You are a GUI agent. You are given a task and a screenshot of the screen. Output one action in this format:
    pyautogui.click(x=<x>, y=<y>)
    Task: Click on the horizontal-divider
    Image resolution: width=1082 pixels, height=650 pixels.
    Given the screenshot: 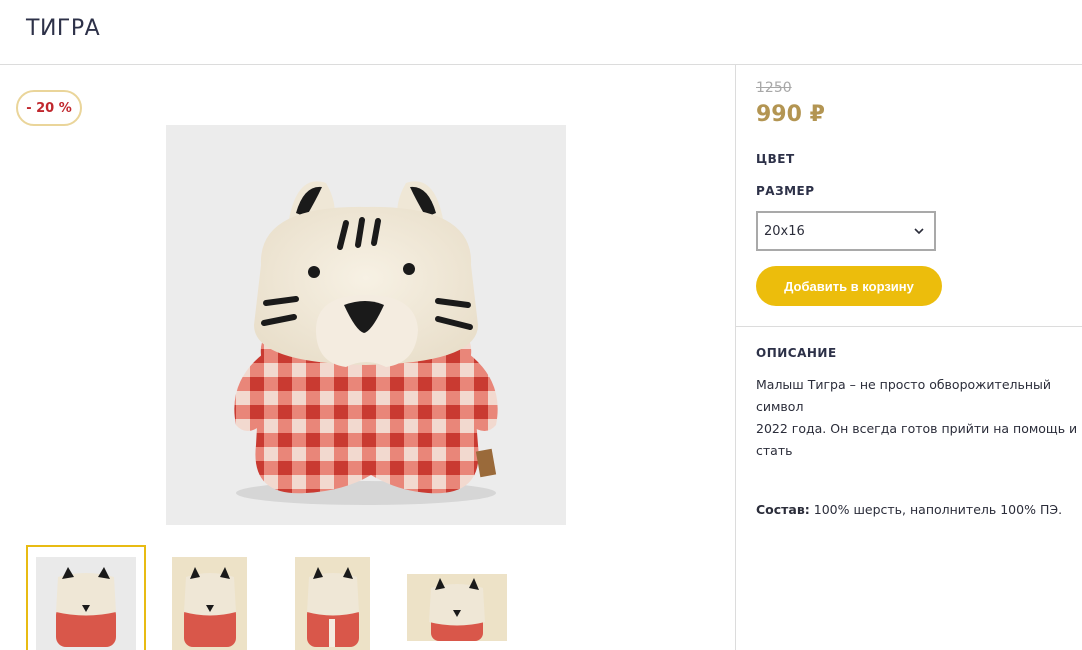 What is the action you would take?
    pyautogui.click(x=909, y=326)
    